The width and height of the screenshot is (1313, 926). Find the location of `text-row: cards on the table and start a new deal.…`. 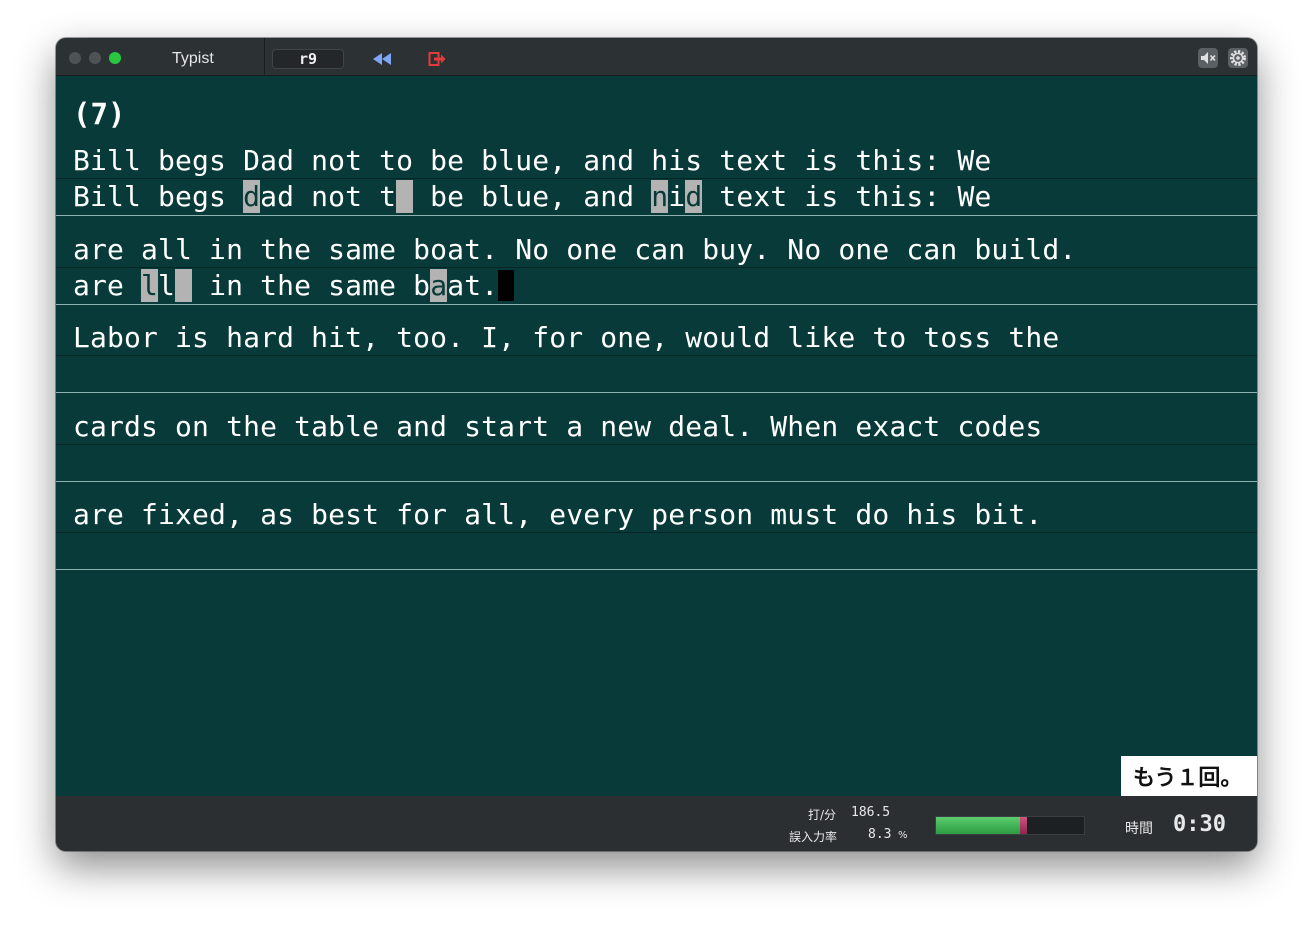

text-row: cards on the table and start a new deal.… is located at coordinates (656, 454).